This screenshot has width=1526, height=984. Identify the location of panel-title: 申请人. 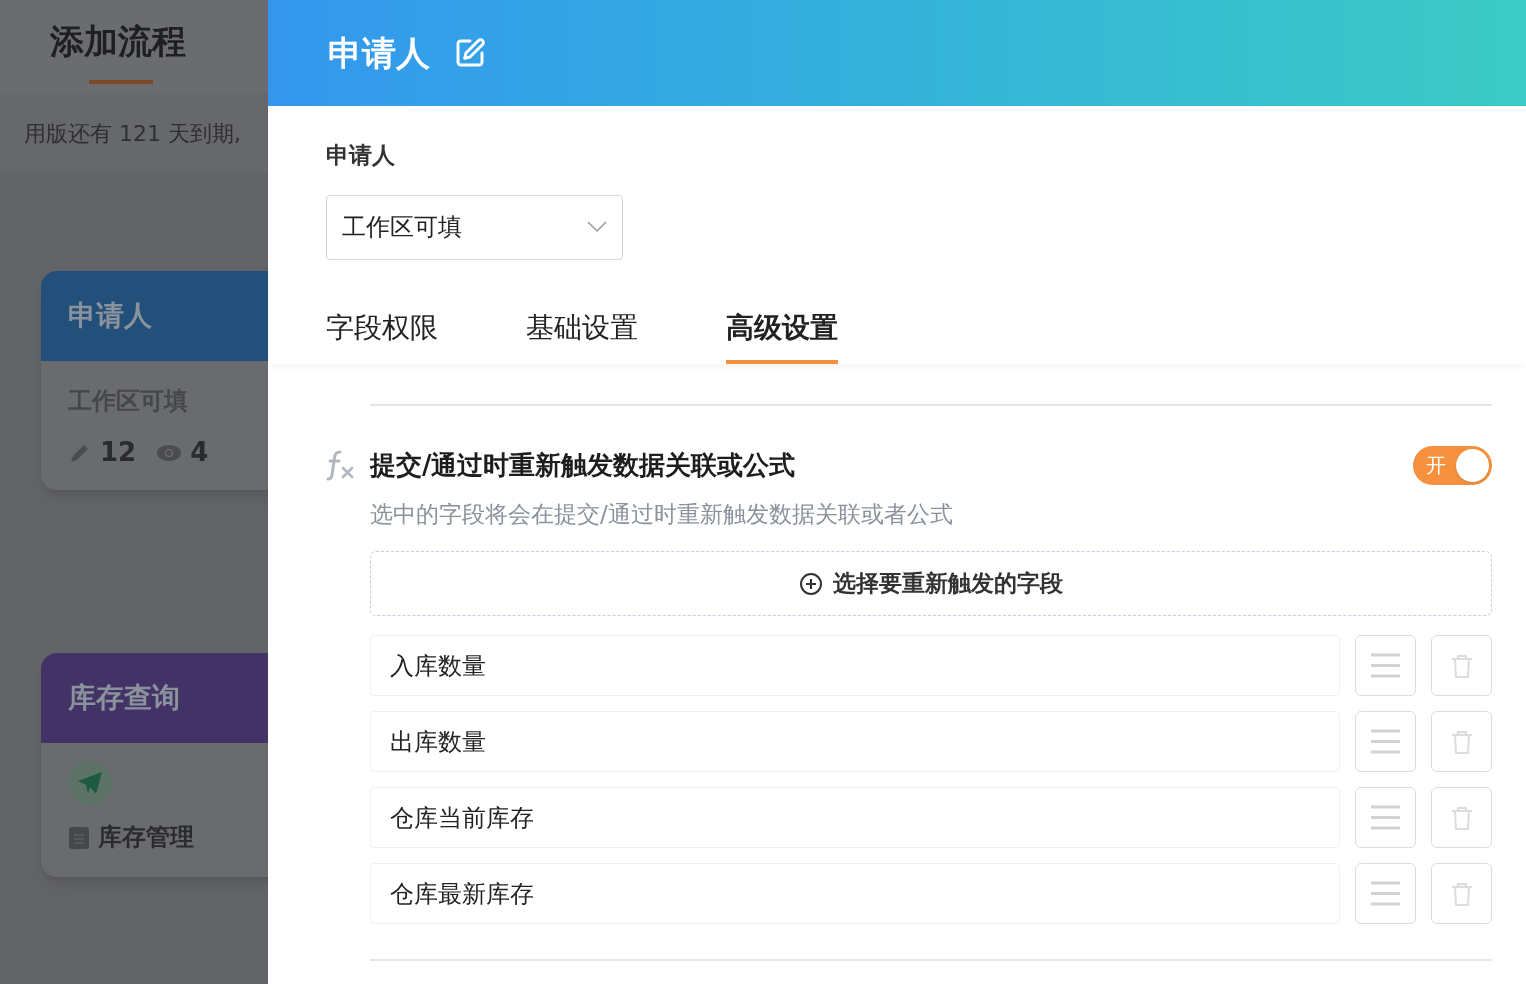
(379, 53).